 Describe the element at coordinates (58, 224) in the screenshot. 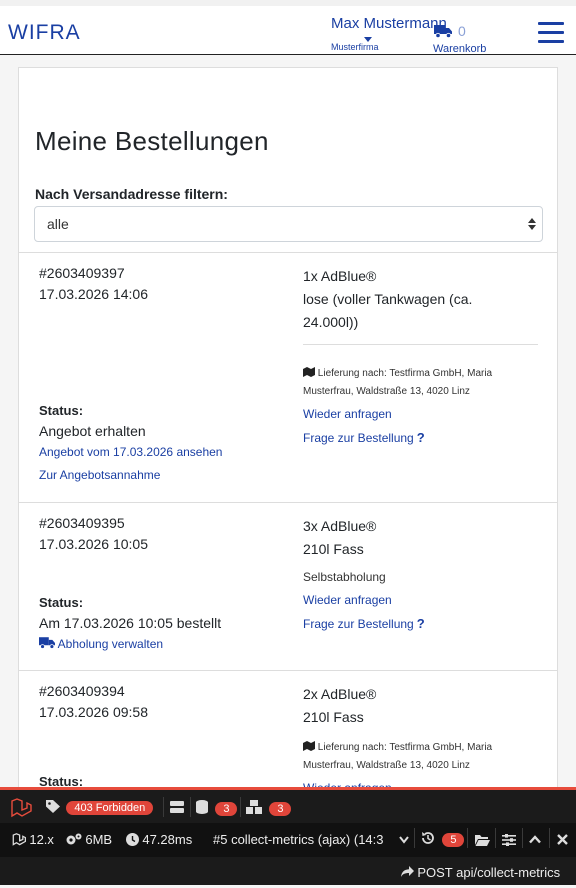

I see `filter-selected-value: alle` at that location.